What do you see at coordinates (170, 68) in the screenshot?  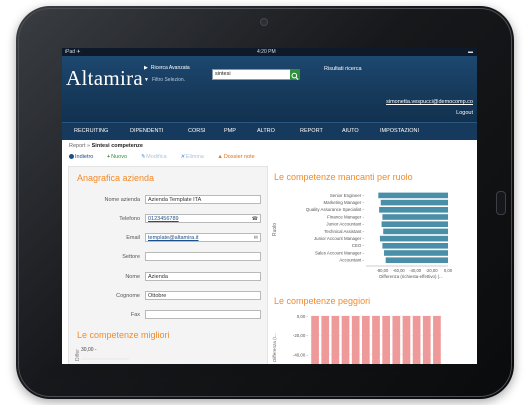 I see `advanced-search-label: Ricerca Avanzata` at bounding box center [170, 68].